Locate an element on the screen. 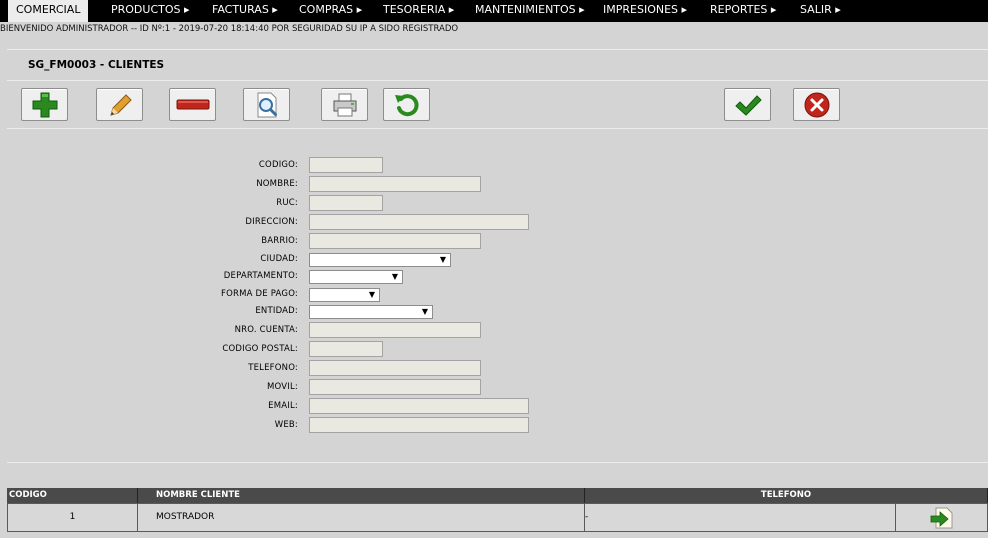  forma-pago-label: FORMA DE PAGO: is located at coordinates (259, 294).